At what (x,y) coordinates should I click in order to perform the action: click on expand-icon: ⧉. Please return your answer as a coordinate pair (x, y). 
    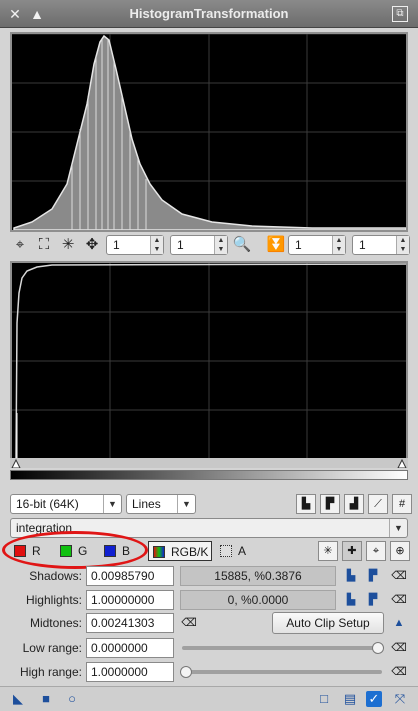
    Looking at the image, I should click on (400, 14).